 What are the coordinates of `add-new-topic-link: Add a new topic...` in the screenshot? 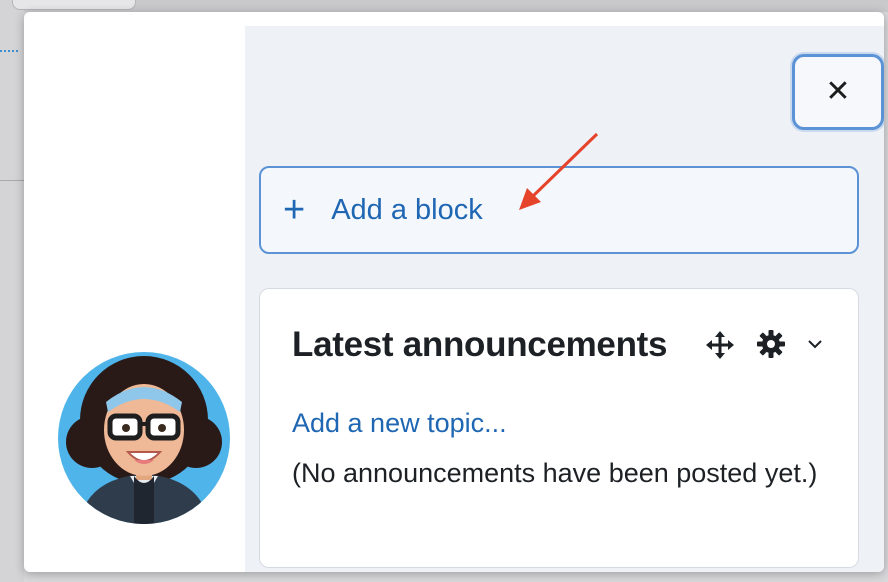 It's located at (399, 423).